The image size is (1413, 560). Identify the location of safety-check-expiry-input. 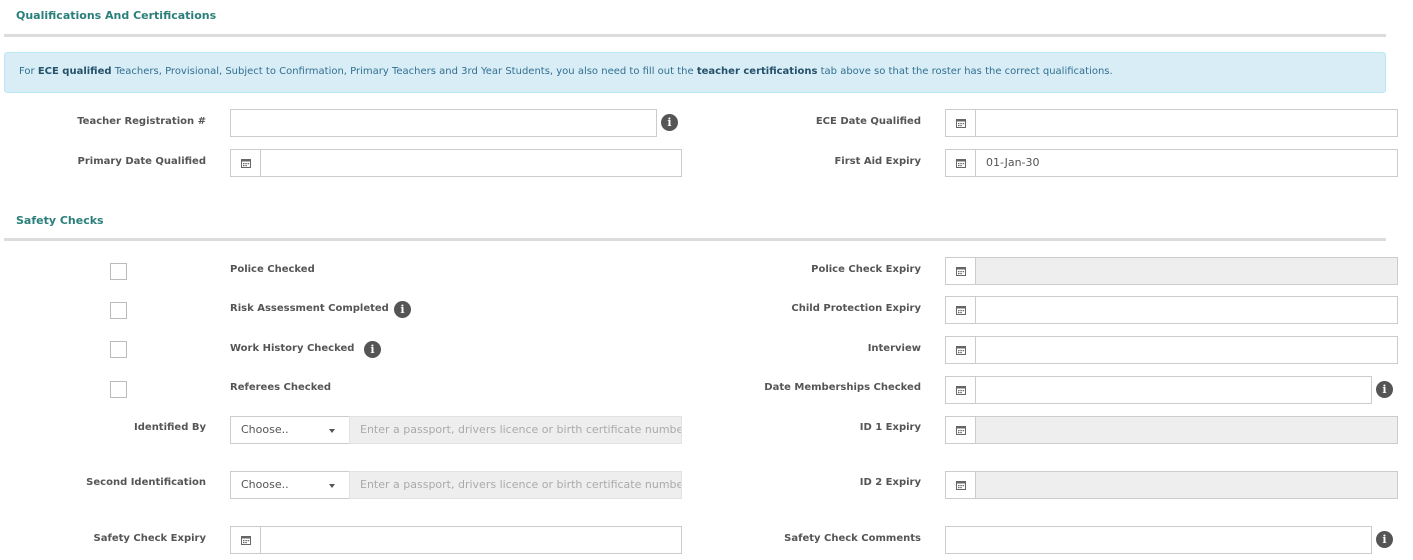
(471, 540).